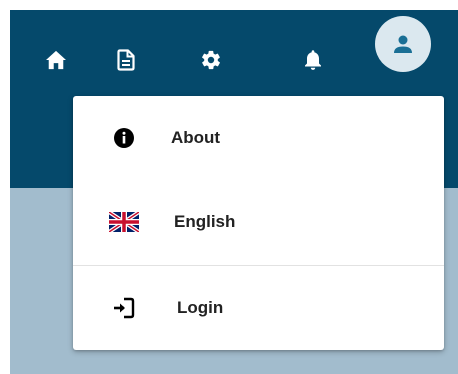  I want to click on bell-icon, so click(313, 60).